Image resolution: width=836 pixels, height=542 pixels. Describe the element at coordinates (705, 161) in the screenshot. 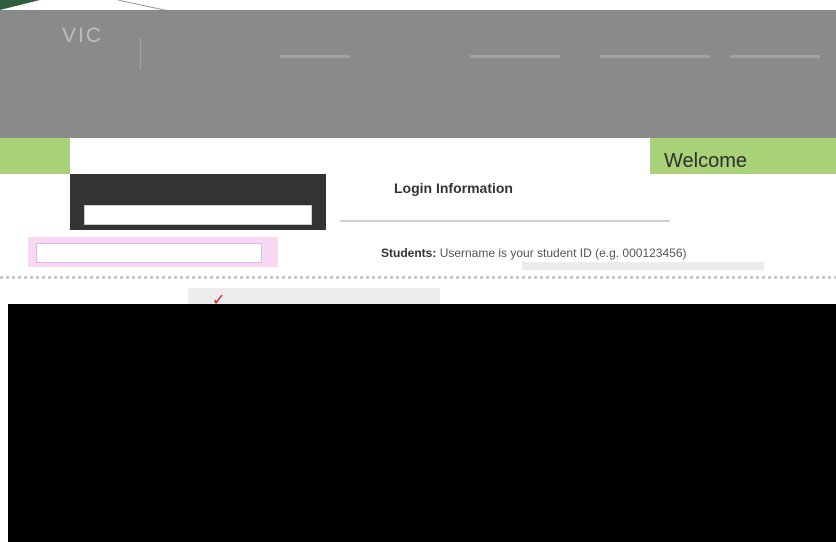

I see `welcome-heading: Welcome` at that location.